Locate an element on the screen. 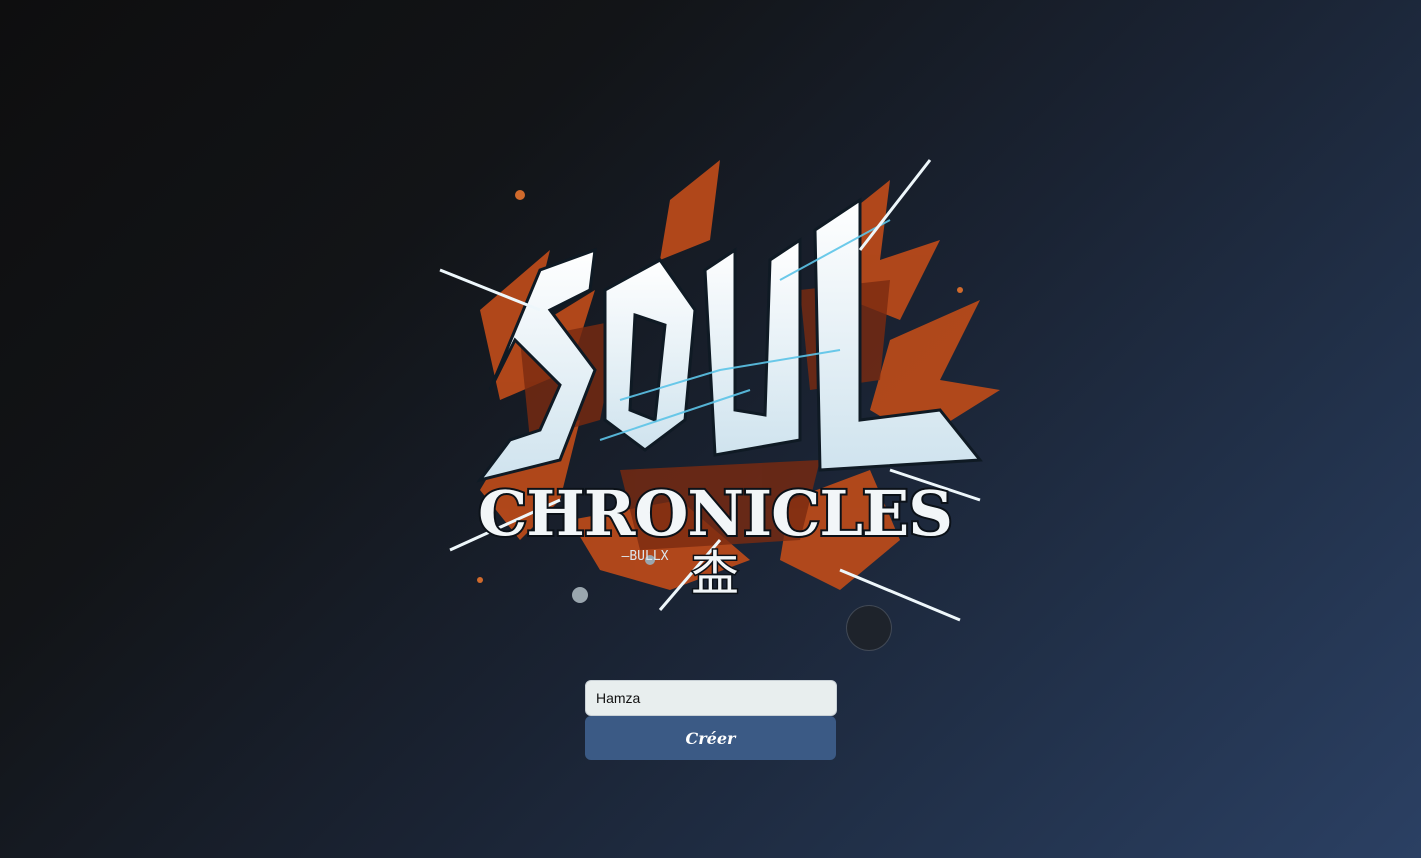 Image resolution: width=1421 pixels, height=858 pixels. create-button: Créer is located at coordinates (710, 738).